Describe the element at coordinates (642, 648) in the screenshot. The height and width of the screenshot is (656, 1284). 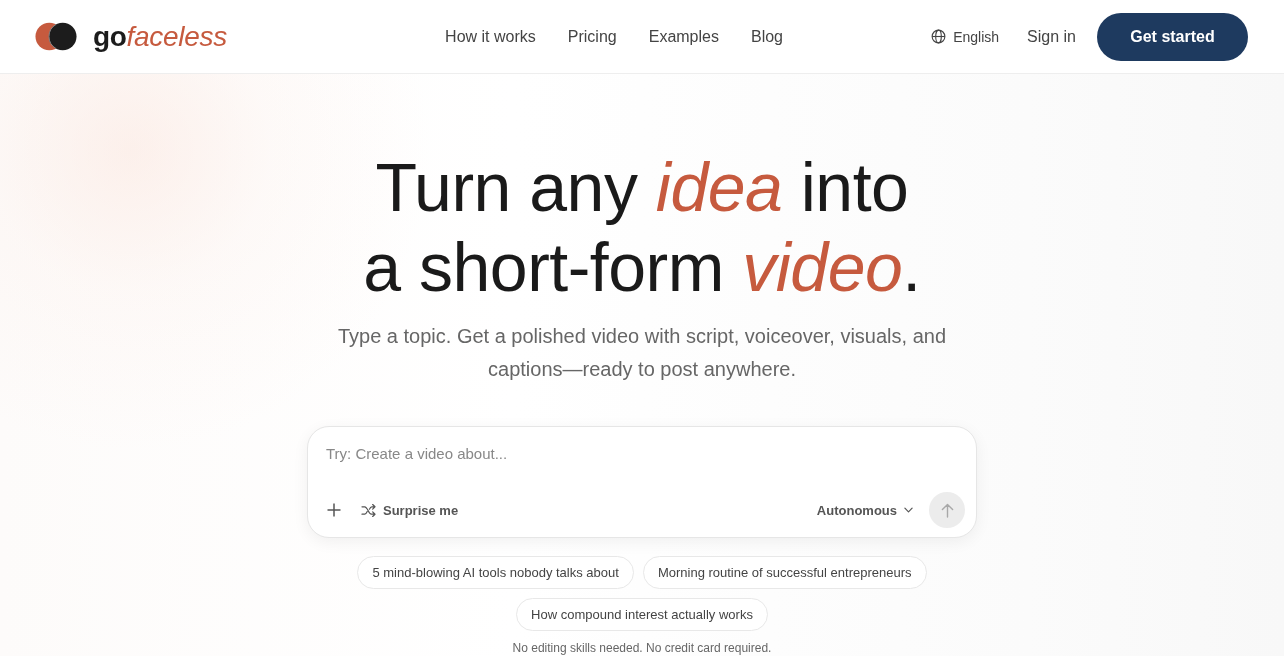
I see `footnote-text: No editing skills needed. No credit card required.` at that location.